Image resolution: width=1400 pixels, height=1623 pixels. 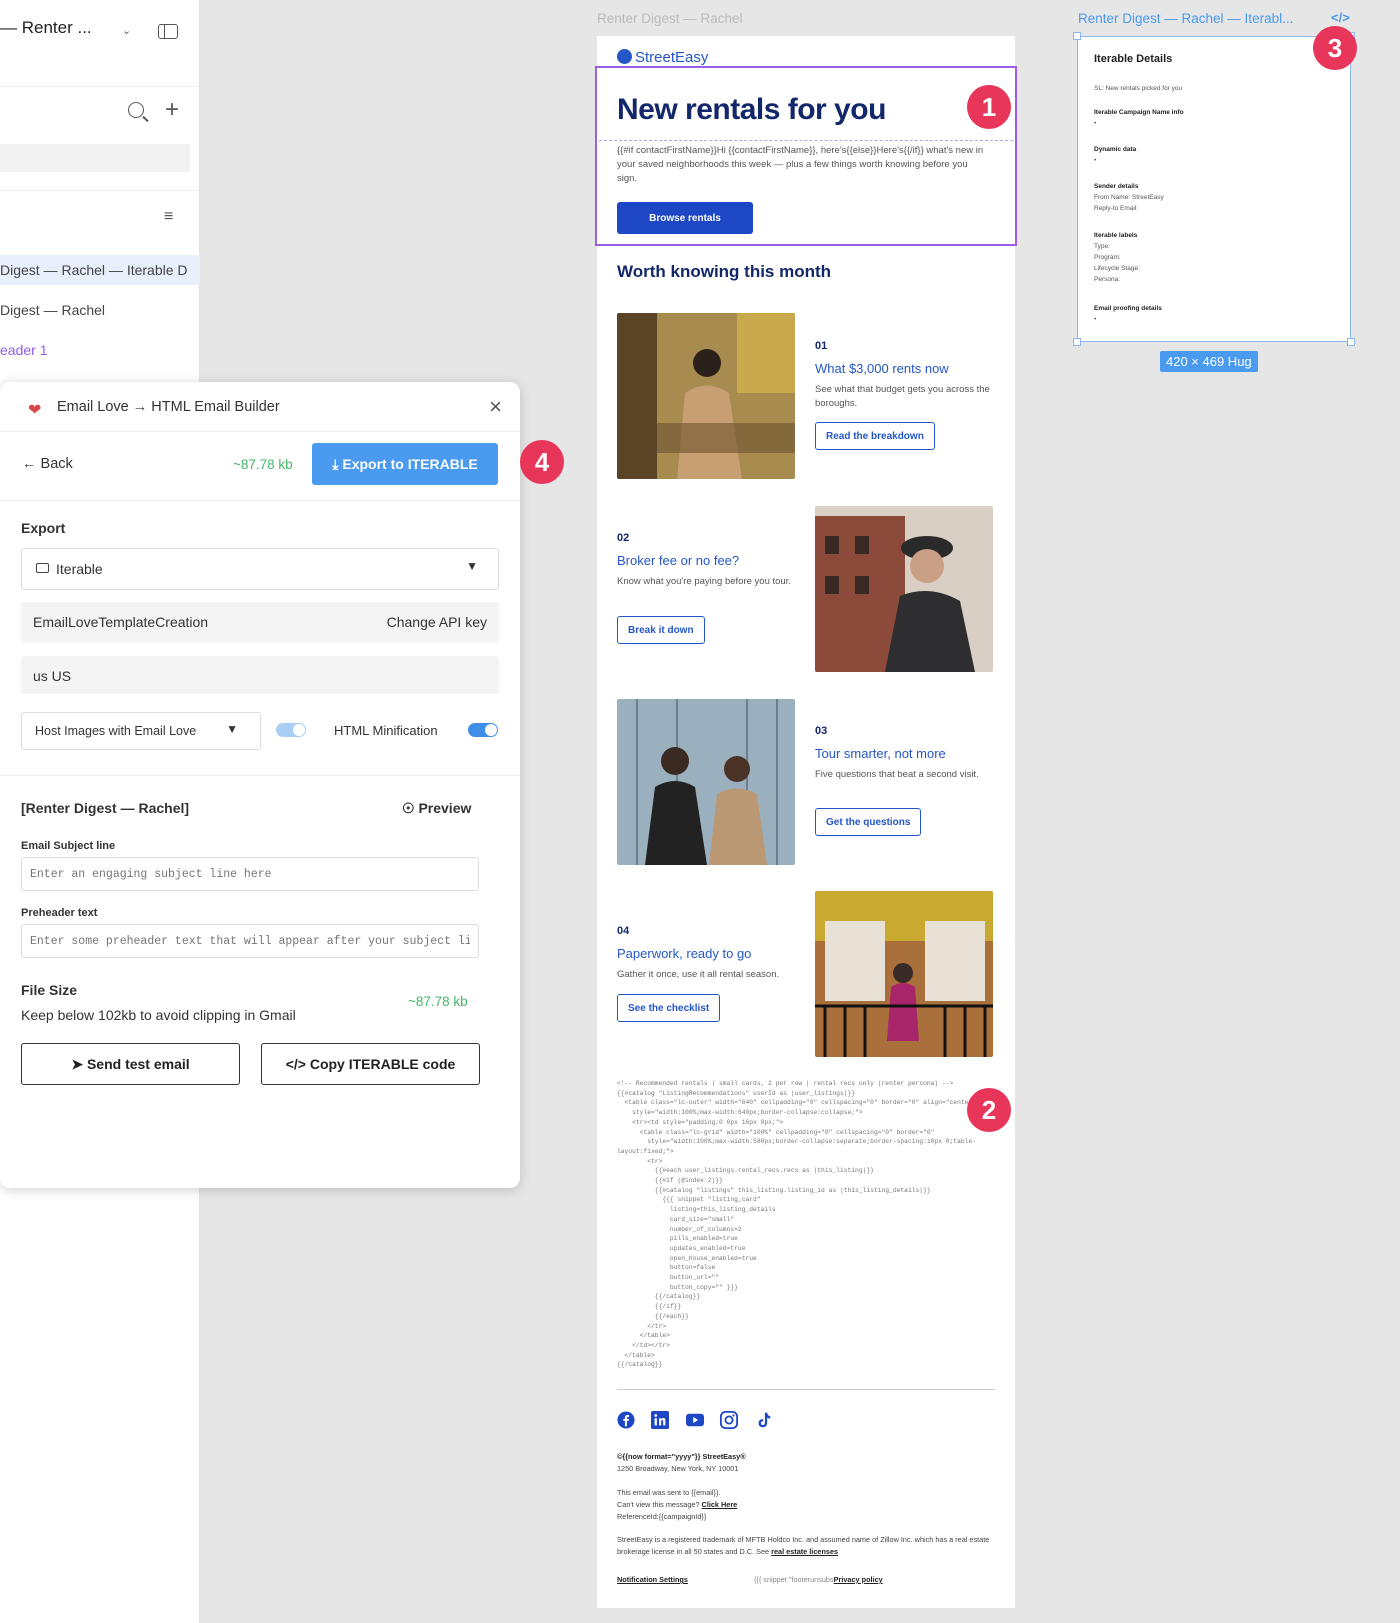 I want to click on layer-item-digest: Digest — Rachel, so click(x=100, y=310).